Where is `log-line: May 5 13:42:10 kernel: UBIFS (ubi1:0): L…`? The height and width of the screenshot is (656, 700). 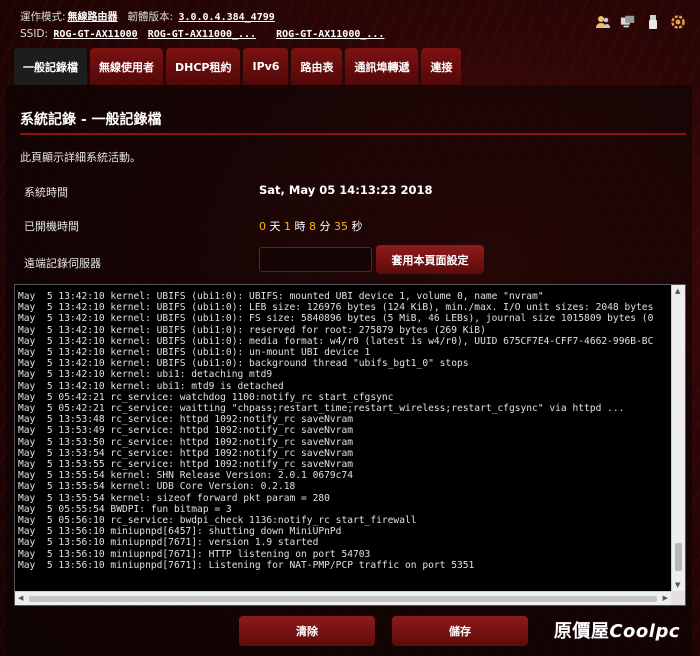 log-line: May 5 13:42:10 kernel: UBIFS (ubi1:0): L… is located at coordinates (336, 308).